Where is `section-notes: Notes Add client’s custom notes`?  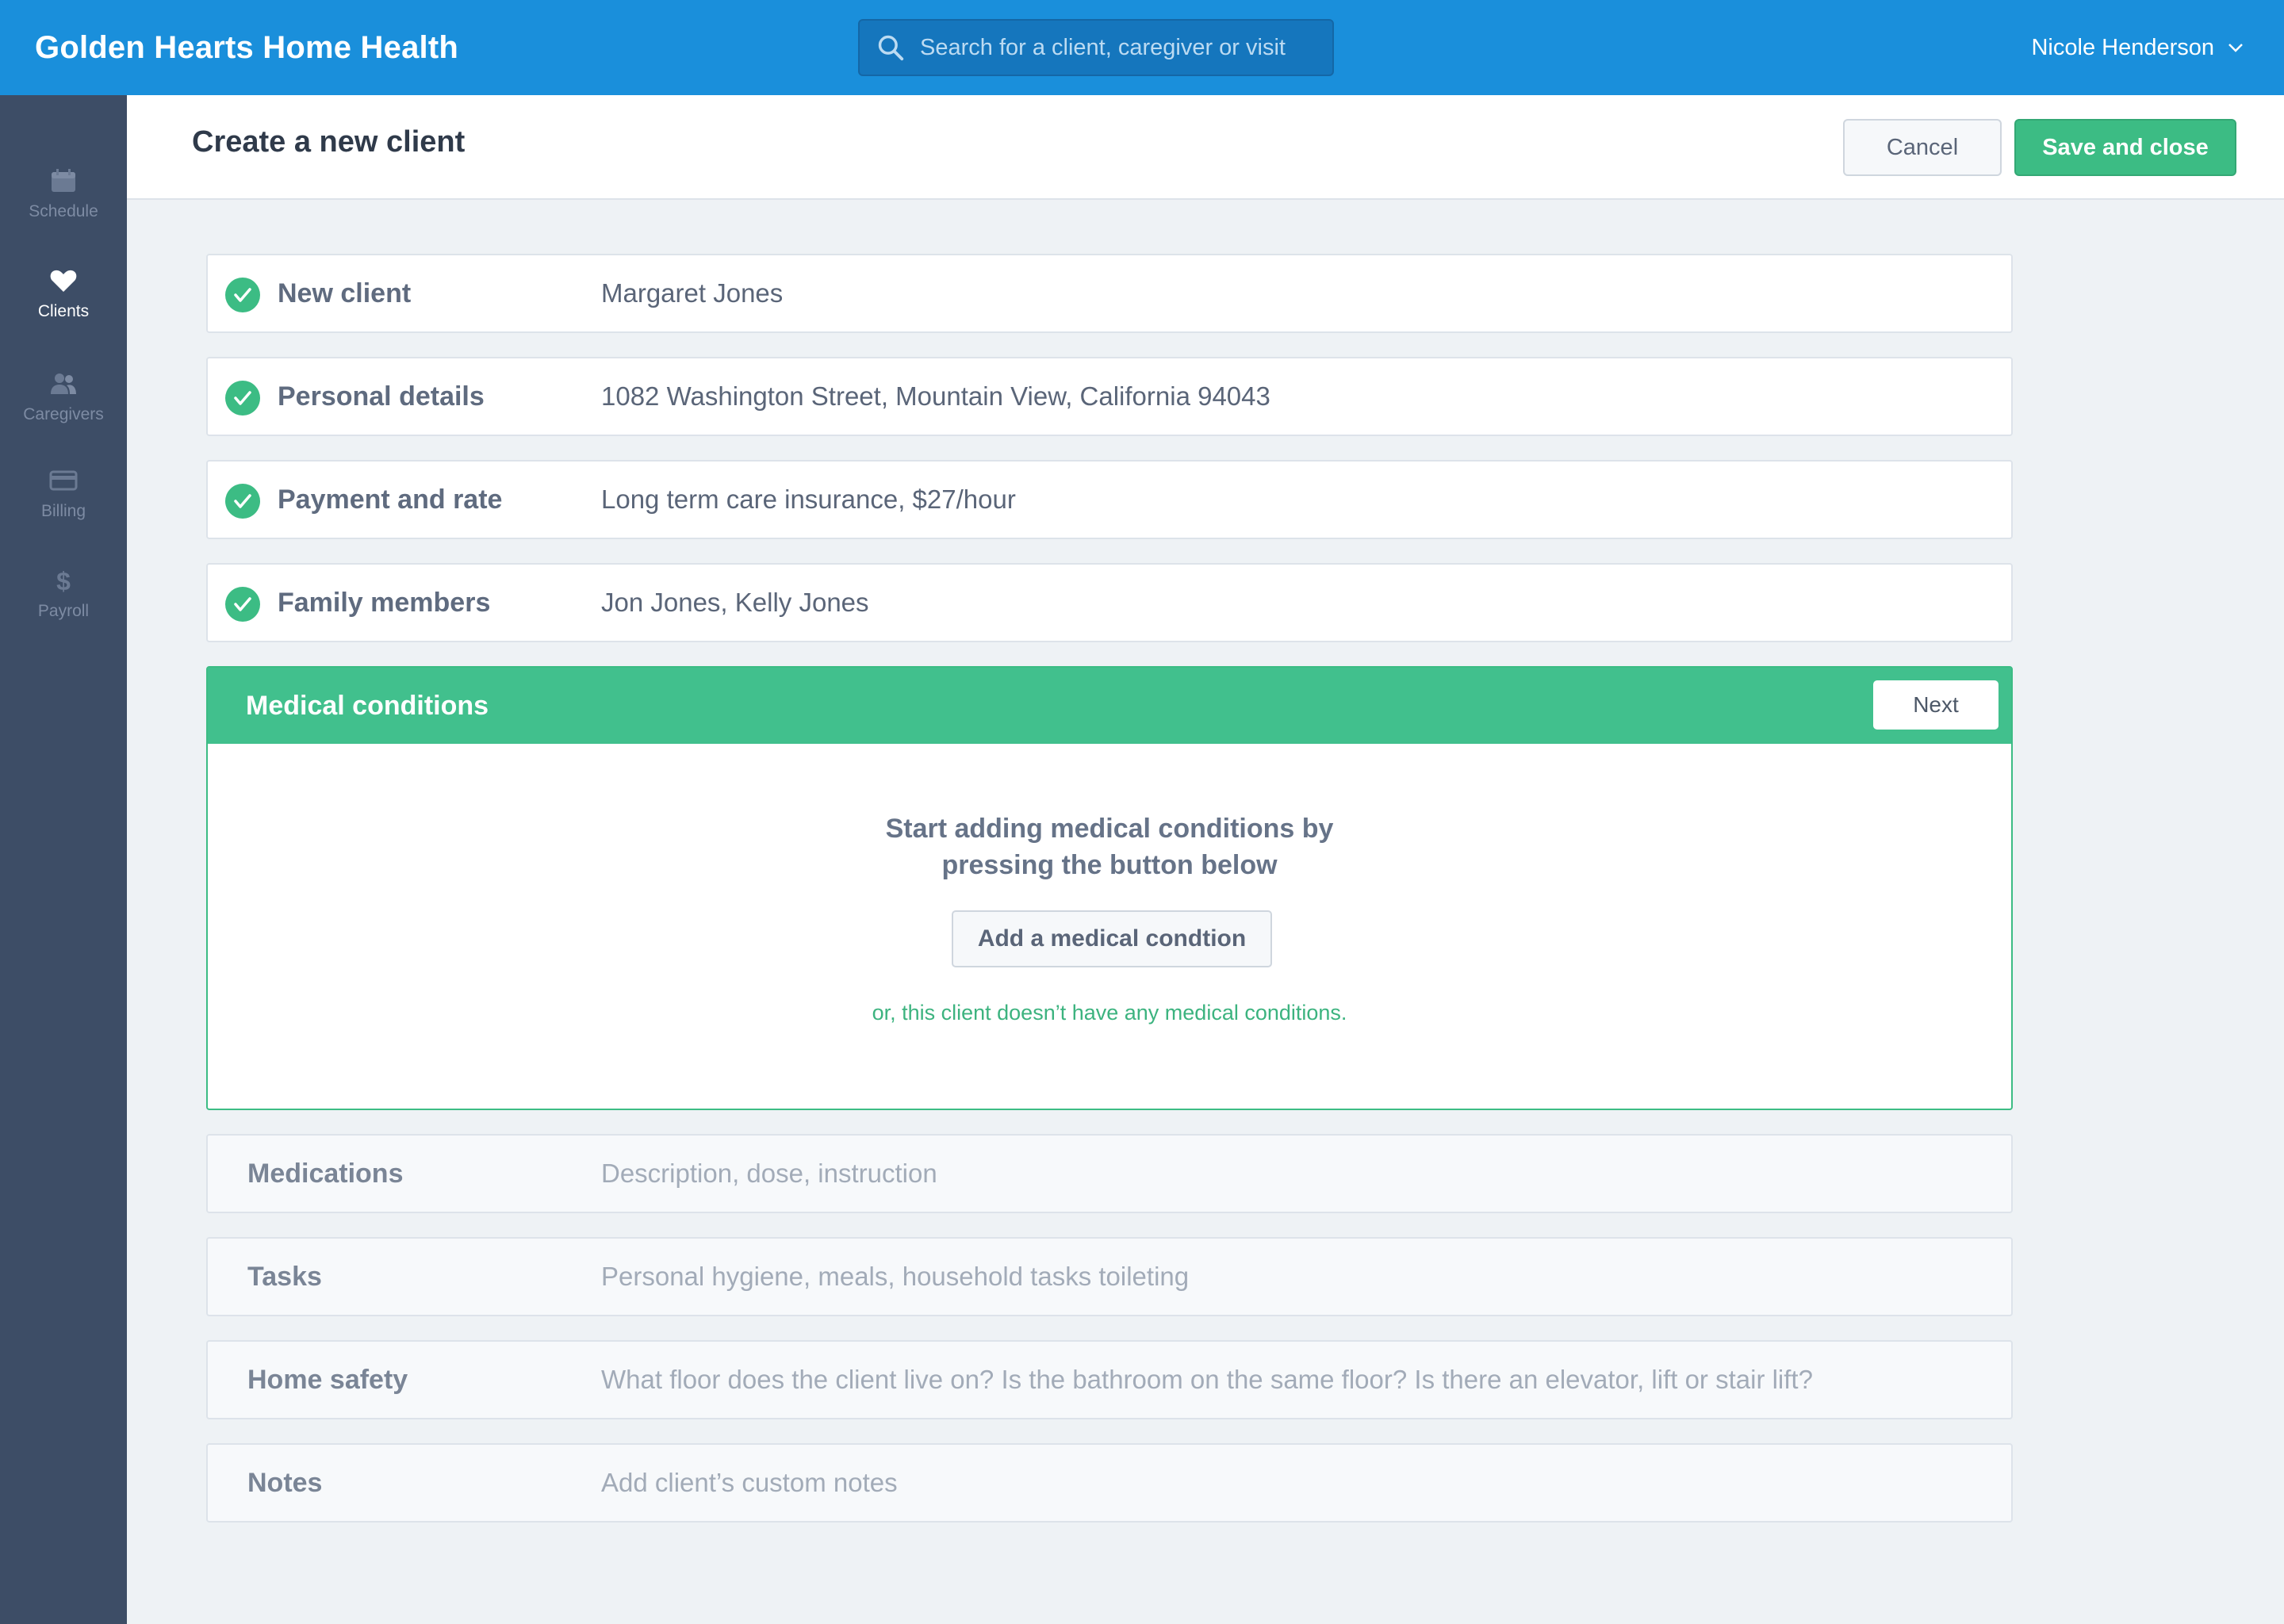 section-notes: Notes Add client’s custom notes is located at coordinates (1109, 1482).